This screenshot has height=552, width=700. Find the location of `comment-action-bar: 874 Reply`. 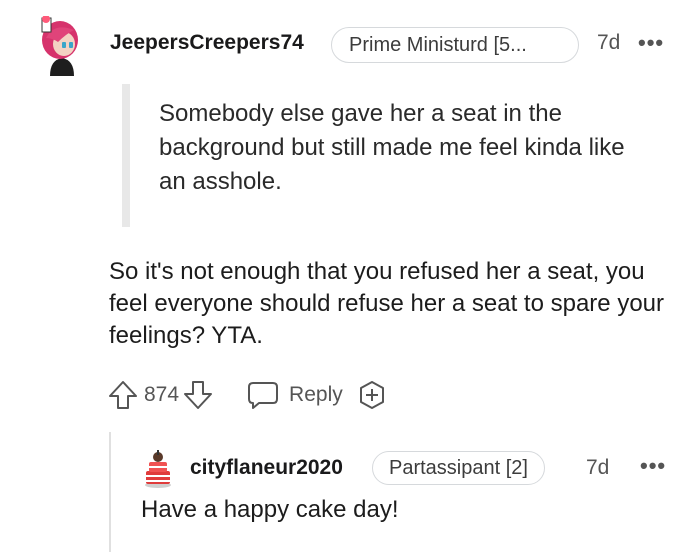

comment-action-bar: 874 Reply is located at coordinates (247, 395).